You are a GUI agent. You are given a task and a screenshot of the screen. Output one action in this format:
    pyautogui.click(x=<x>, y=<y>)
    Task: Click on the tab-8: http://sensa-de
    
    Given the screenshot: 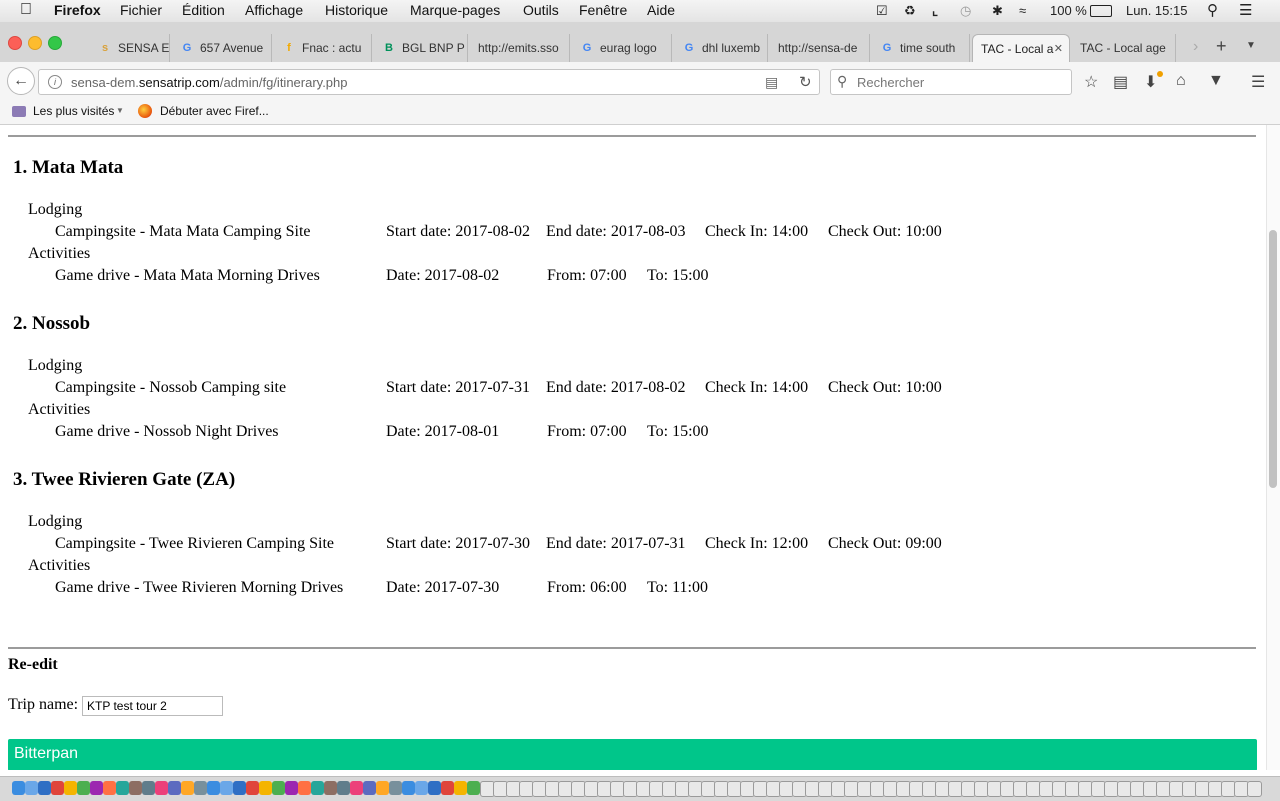 What is the action you would take?
    pyautogui.click(x=820, y=48)
    